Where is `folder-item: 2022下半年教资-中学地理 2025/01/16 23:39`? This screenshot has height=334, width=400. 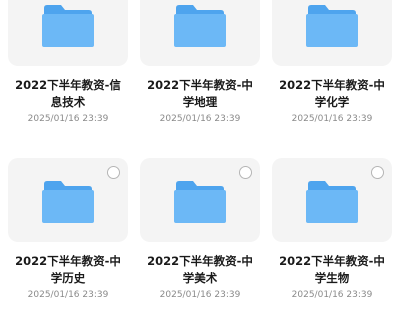
folder-item: 2022下半年教资-中学地理 2025/01/16 23:39 is located at coordinates (200, 79).